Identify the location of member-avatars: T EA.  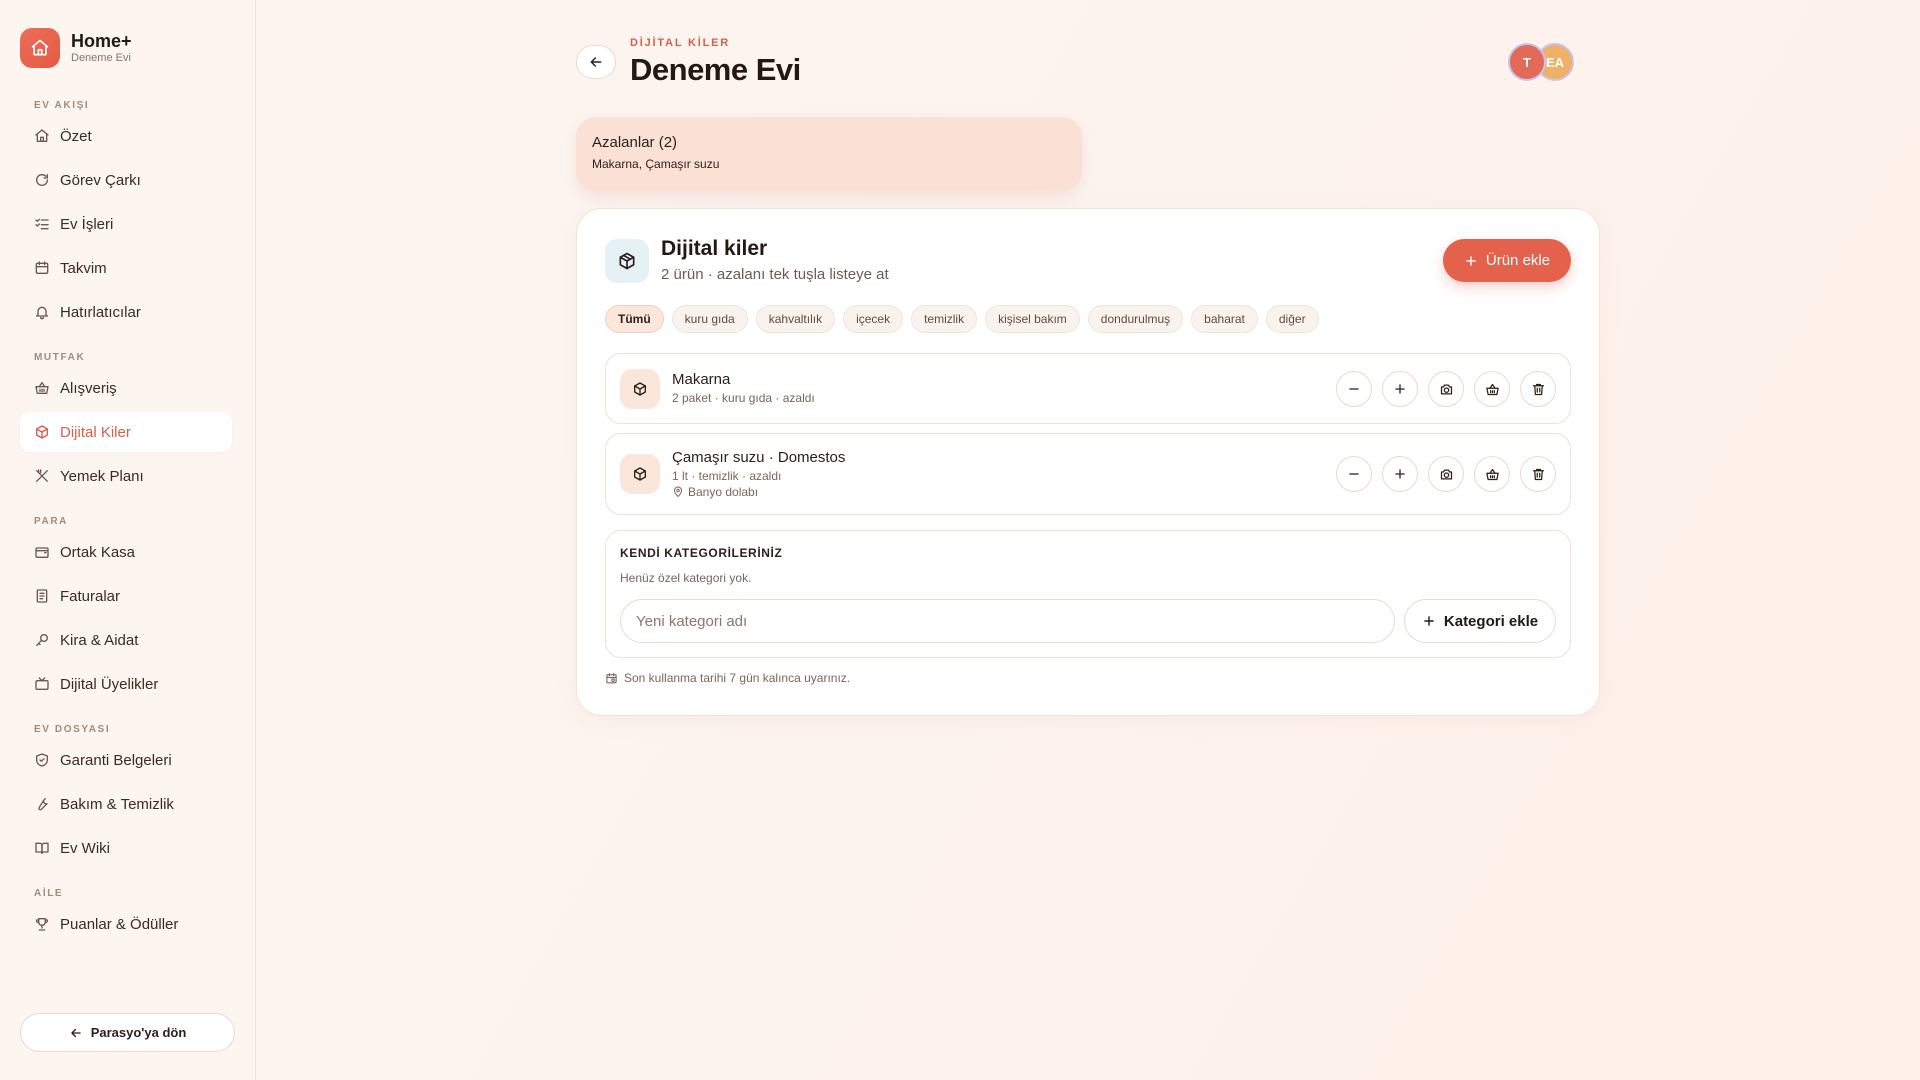
(1541, 62).